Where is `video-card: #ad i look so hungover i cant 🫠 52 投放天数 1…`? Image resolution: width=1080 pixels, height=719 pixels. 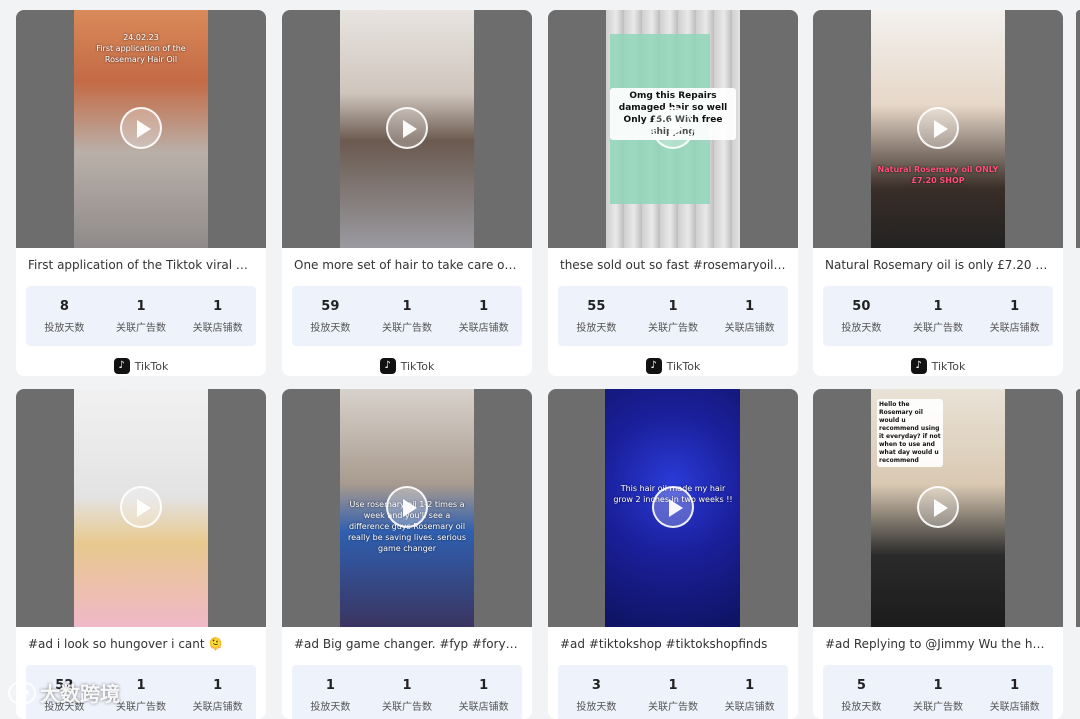 video-card: #ad i look so hungover i cant 🫠 52 投放天数 1… is located at coordinates (141, 554).